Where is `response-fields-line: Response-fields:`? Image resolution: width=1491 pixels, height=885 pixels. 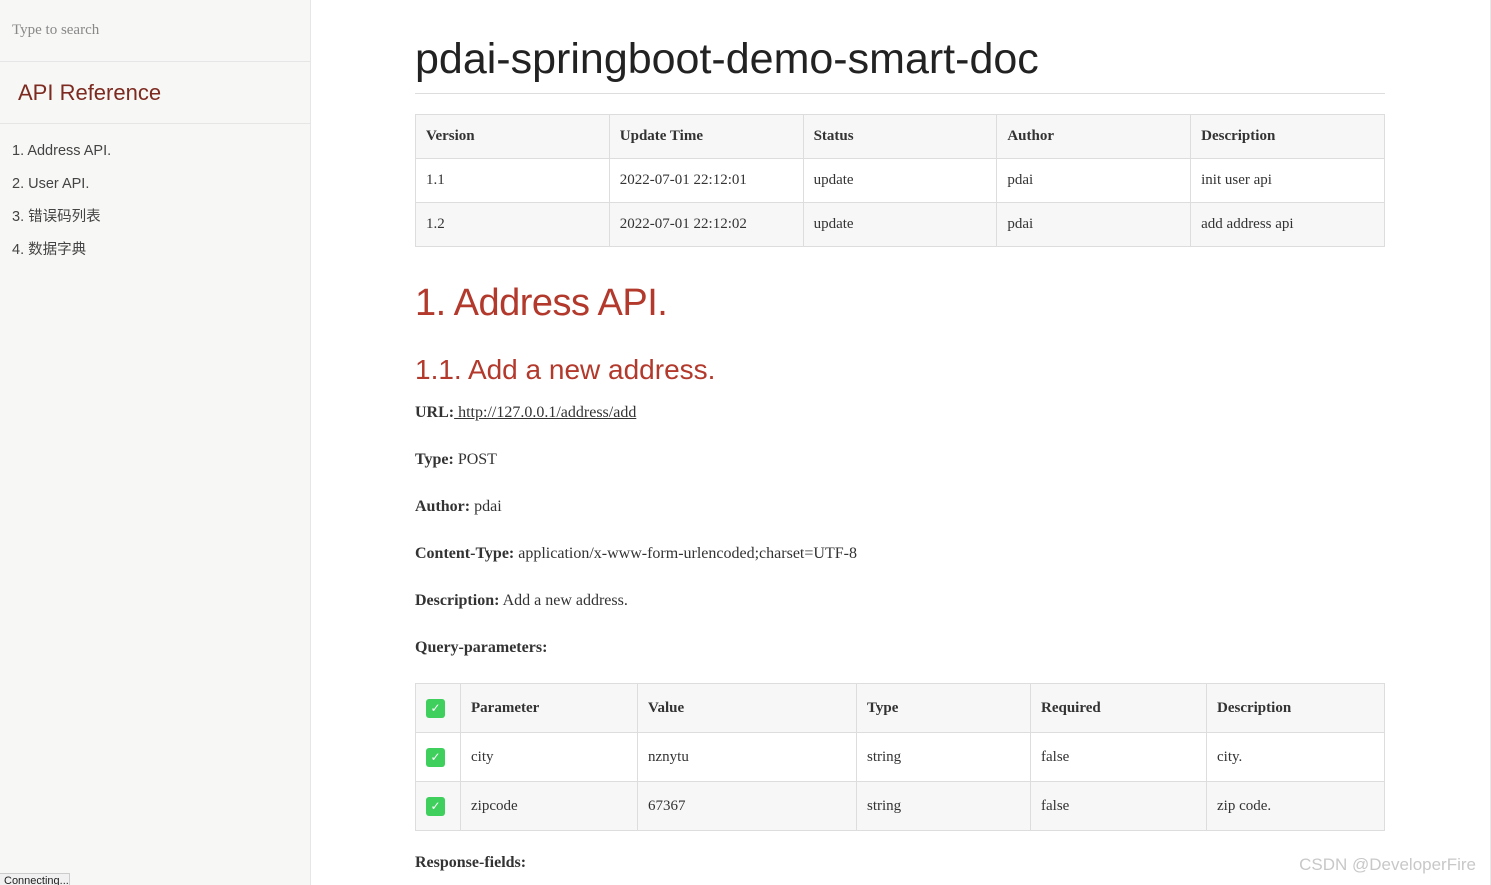
response-fields-line: Response-fields: is located at coordinates (470, 863).